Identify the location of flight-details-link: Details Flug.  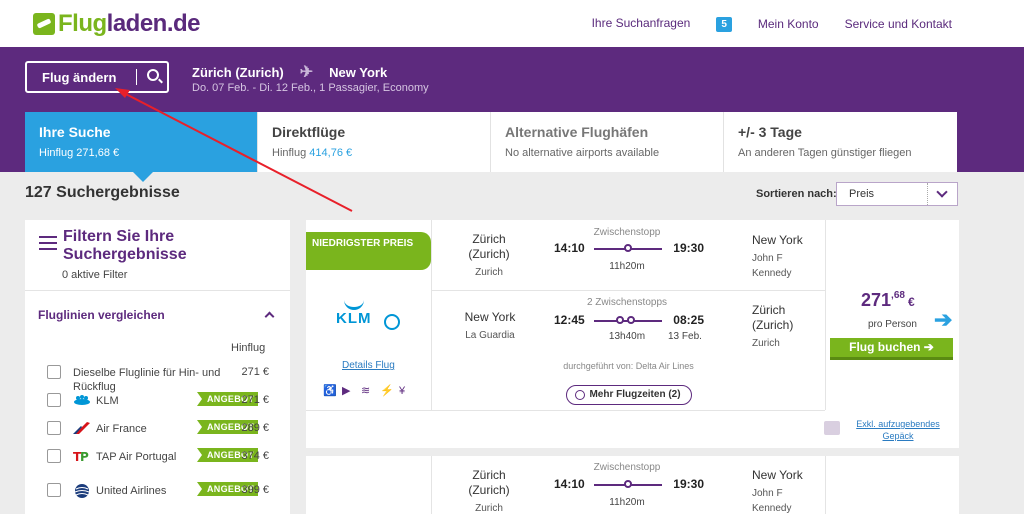
(368, 365).